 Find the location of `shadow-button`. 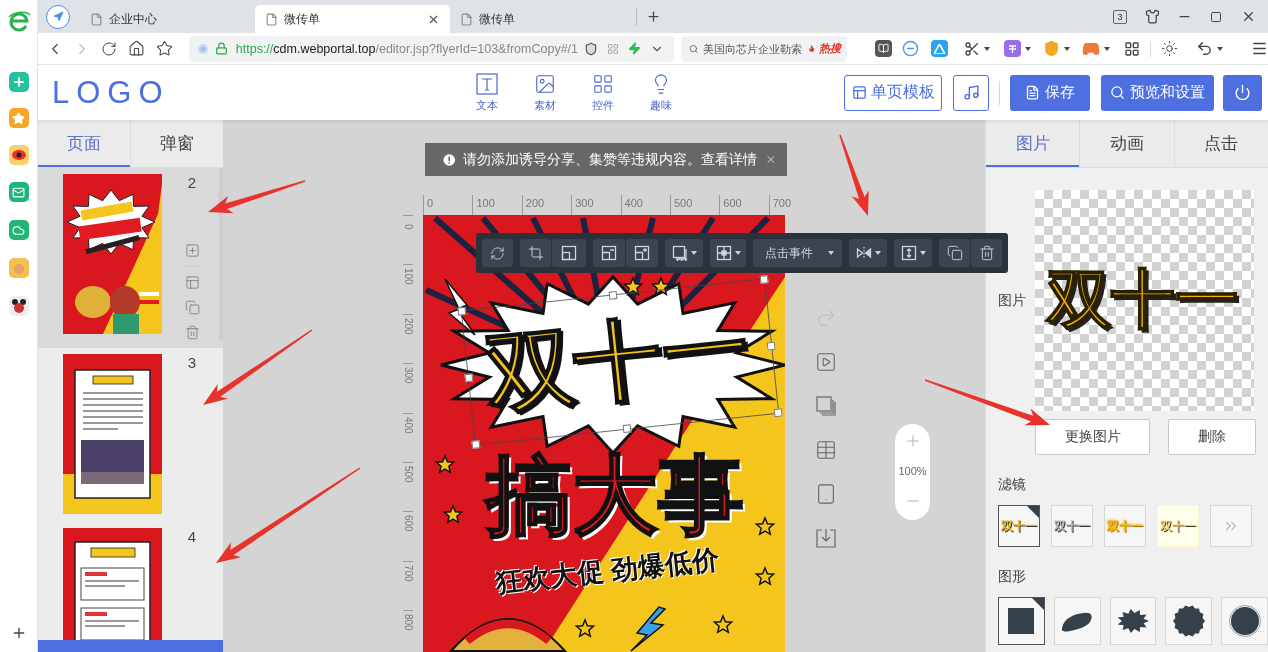

shadow-button is located at coordinates (684, 253).